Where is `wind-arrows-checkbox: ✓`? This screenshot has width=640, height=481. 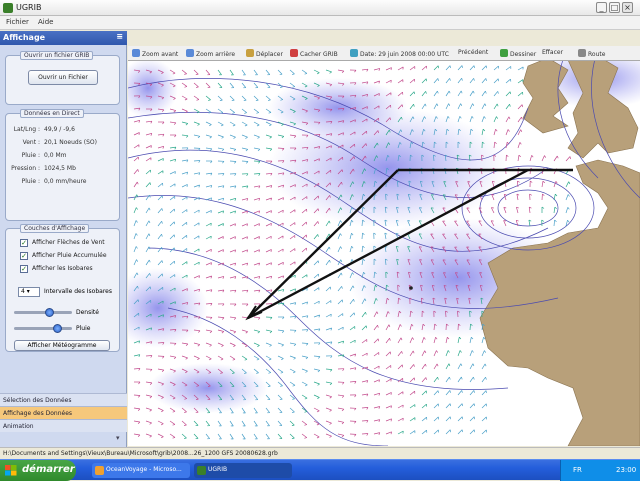
wind-arrows-checkbox: ✓ is located at coordinates (24, 243).